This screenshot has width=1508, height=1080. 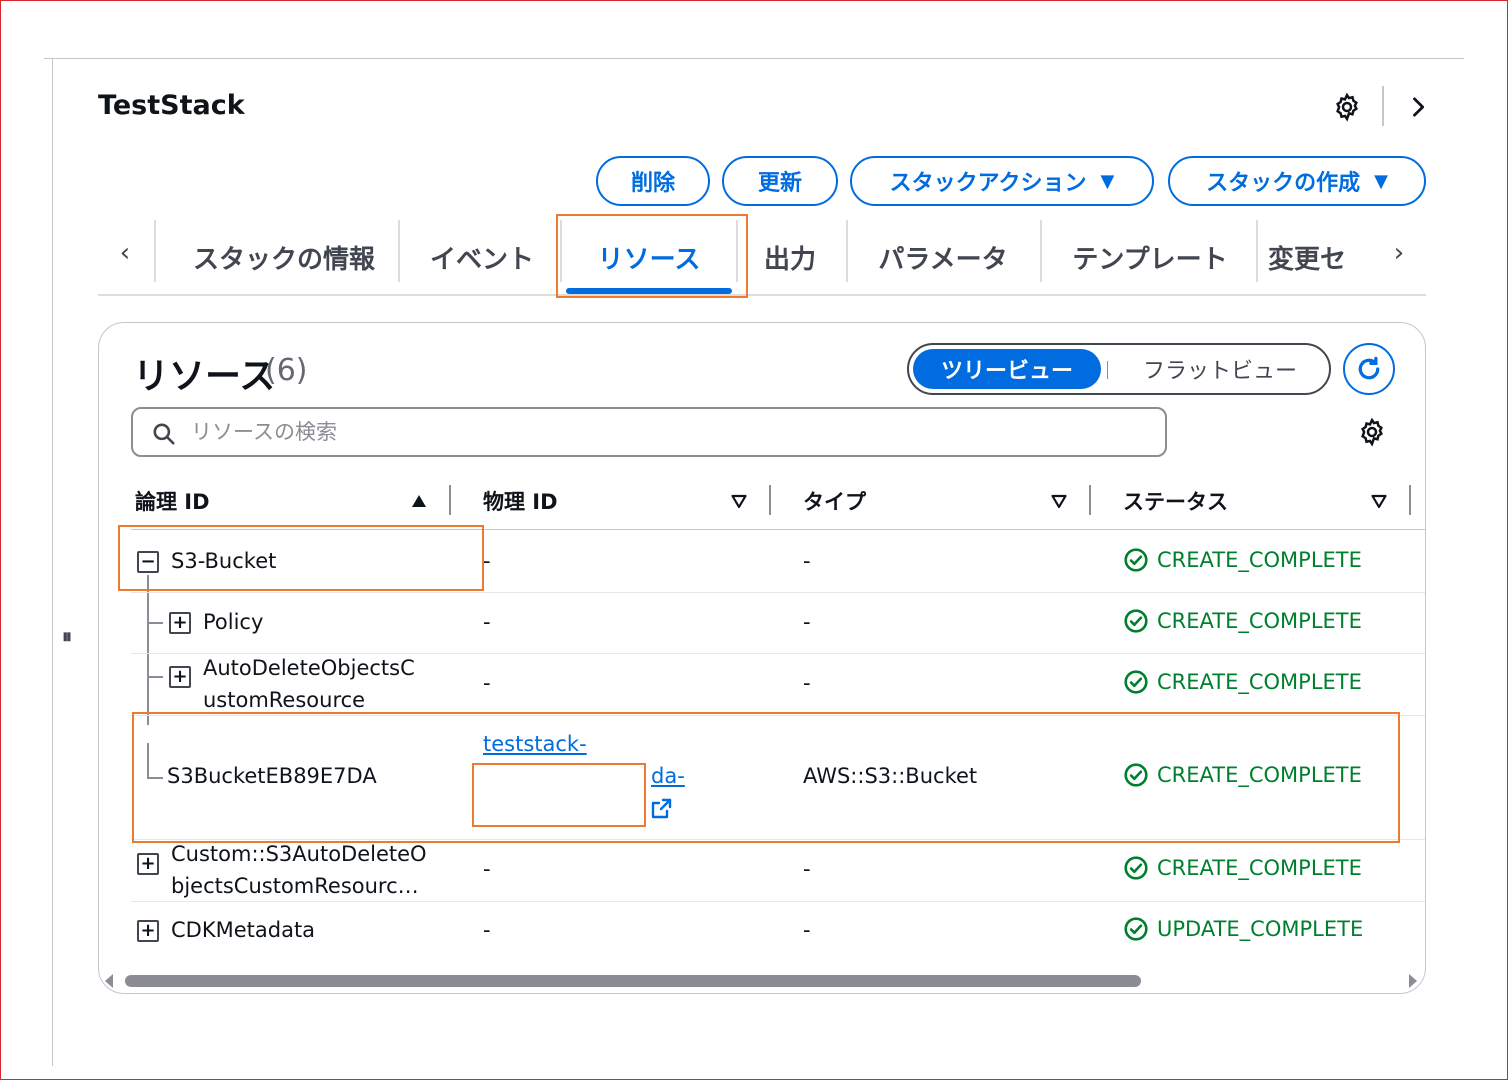 I want to click on logical-id-cell: Policy, so click(x=233, y=622).